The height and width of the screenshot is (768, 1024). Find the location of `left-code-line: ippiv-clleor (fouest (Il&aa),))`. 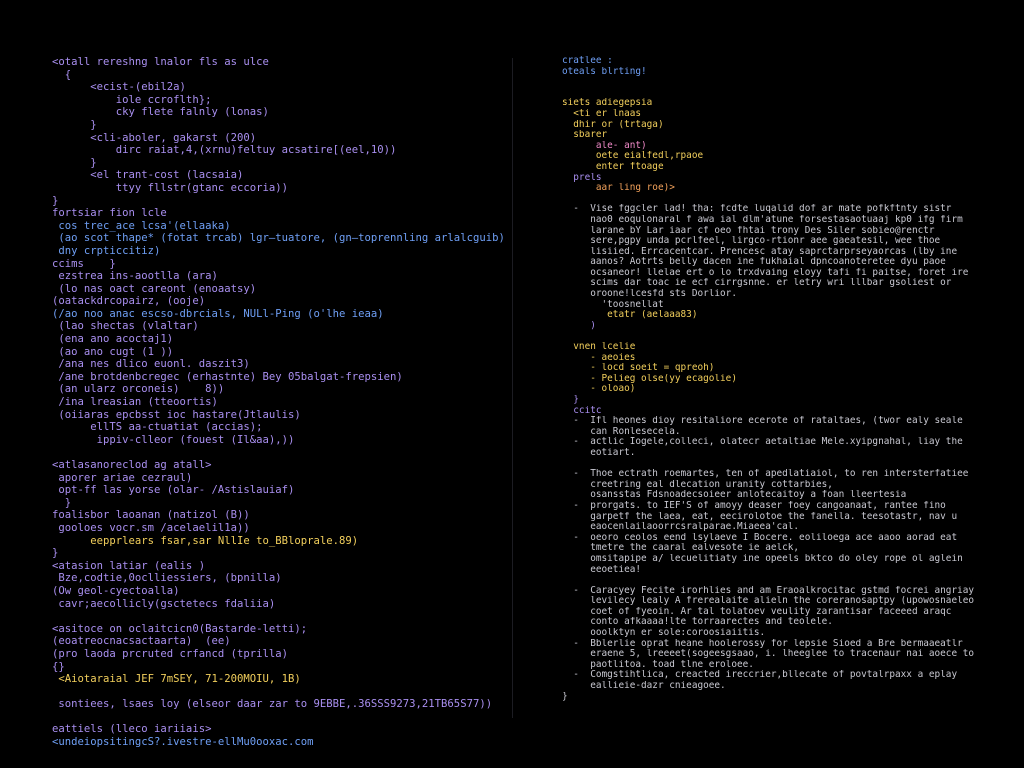

left-code-line: ippiv-clleor (fouest (Il&aa),)) is located at coordinates (282, 440).